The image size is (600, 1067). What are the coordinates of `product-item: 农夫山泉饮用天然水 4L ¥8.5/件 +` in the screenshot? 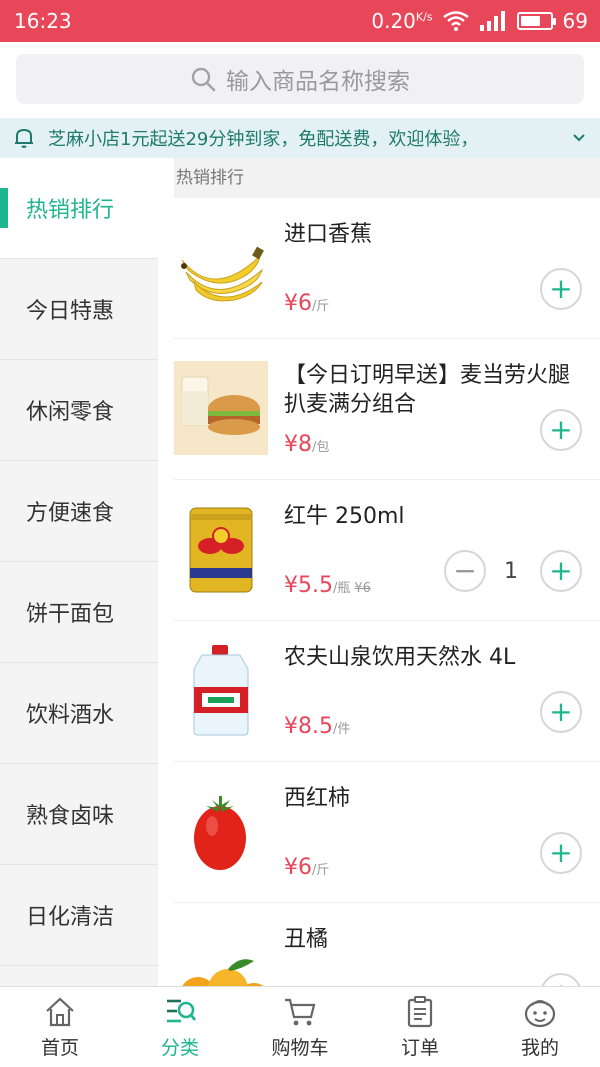 It's located at (387, 691).